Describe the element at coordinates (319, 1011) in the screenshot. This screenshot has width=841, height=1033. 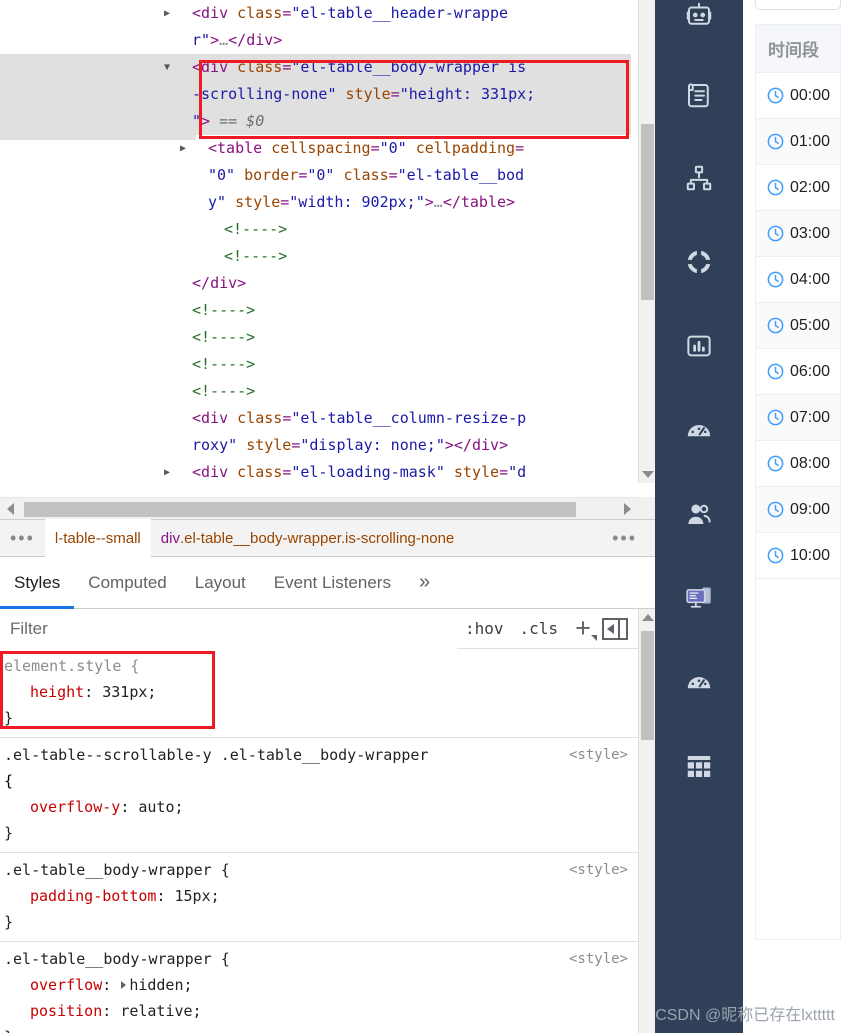
I see `style-declaration: position: relative;` at that location.